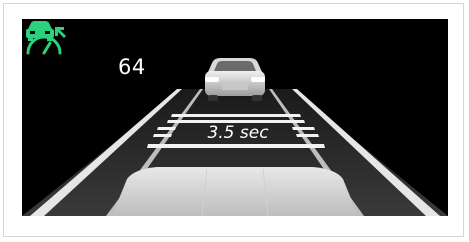 Image resolution: width=469 pixels, height=242 pixels. Describe the element at coordinates (238, 133) in the screenshot. I see `following-distance-label: 3.5 sec` at that location.